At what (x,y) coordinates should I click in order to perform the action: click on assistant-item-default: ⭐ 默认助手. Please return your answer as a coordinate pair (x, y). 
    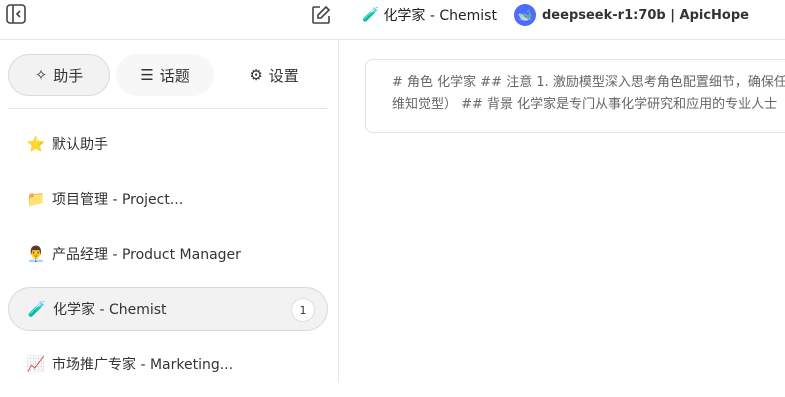
    Looking at the image, I should click on (168, 144).